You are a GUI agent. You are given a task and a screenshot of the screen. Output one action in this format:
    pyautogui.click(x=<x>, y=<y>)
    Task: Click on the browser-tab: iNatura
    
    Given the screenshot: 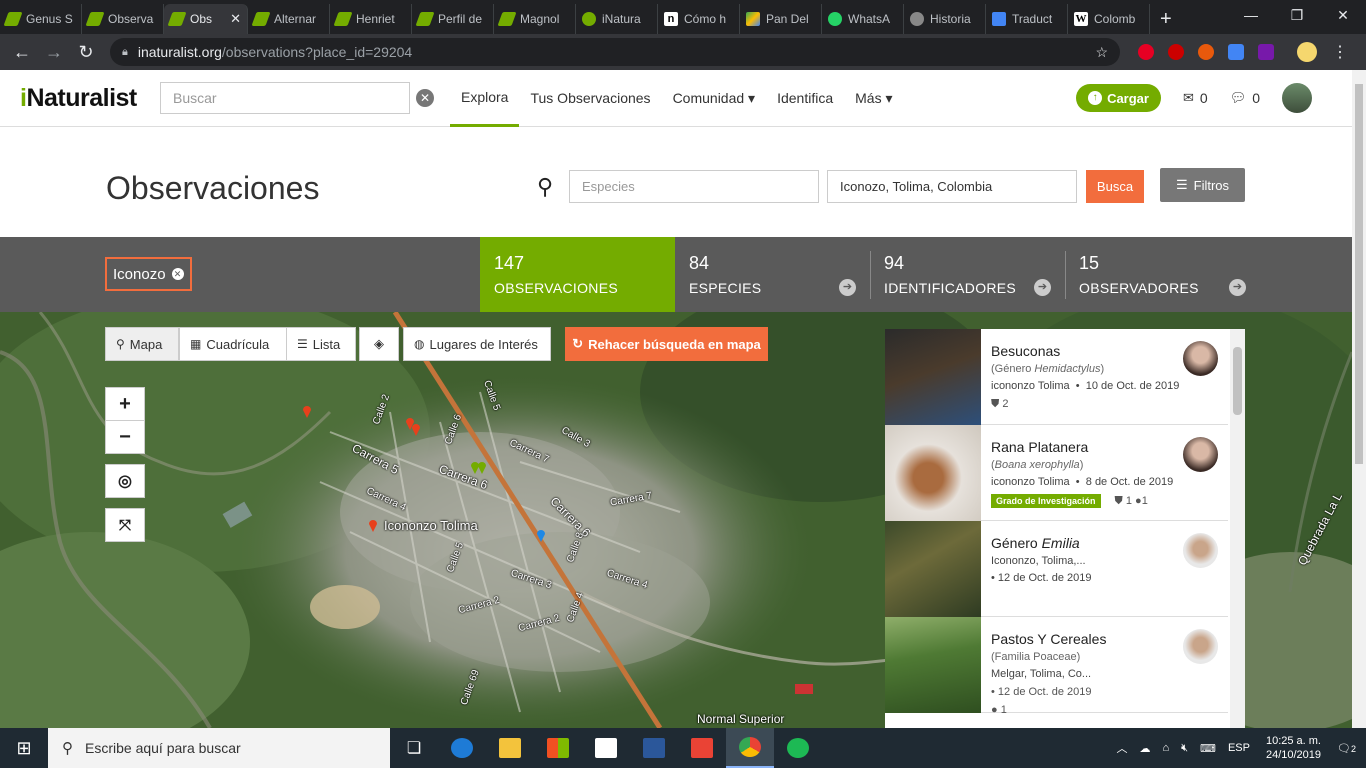 What is the action you would take?
    pyautogui.click(x=617, y=19)
    